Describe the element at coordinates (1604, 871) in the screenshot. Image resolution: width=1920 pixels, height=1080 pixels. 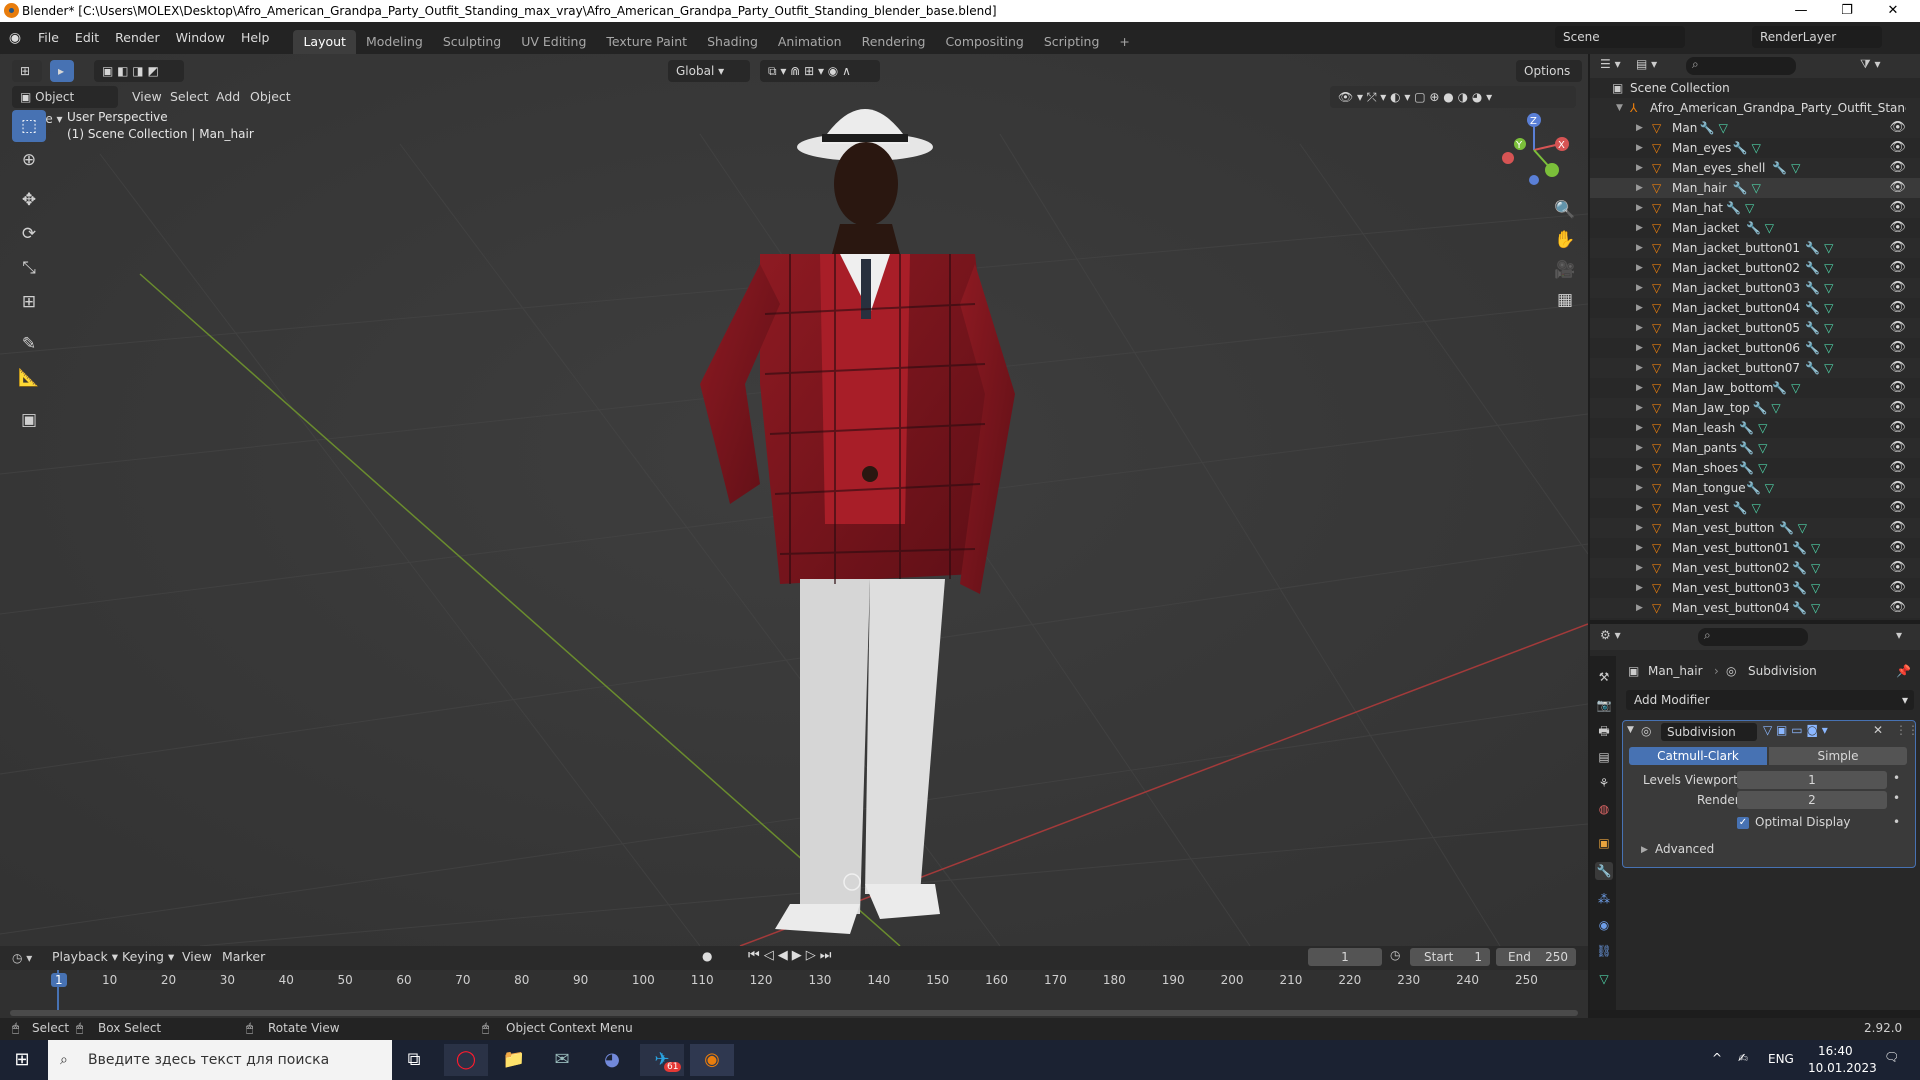
I see `modifier-tab-icon: 🔧` at that location.